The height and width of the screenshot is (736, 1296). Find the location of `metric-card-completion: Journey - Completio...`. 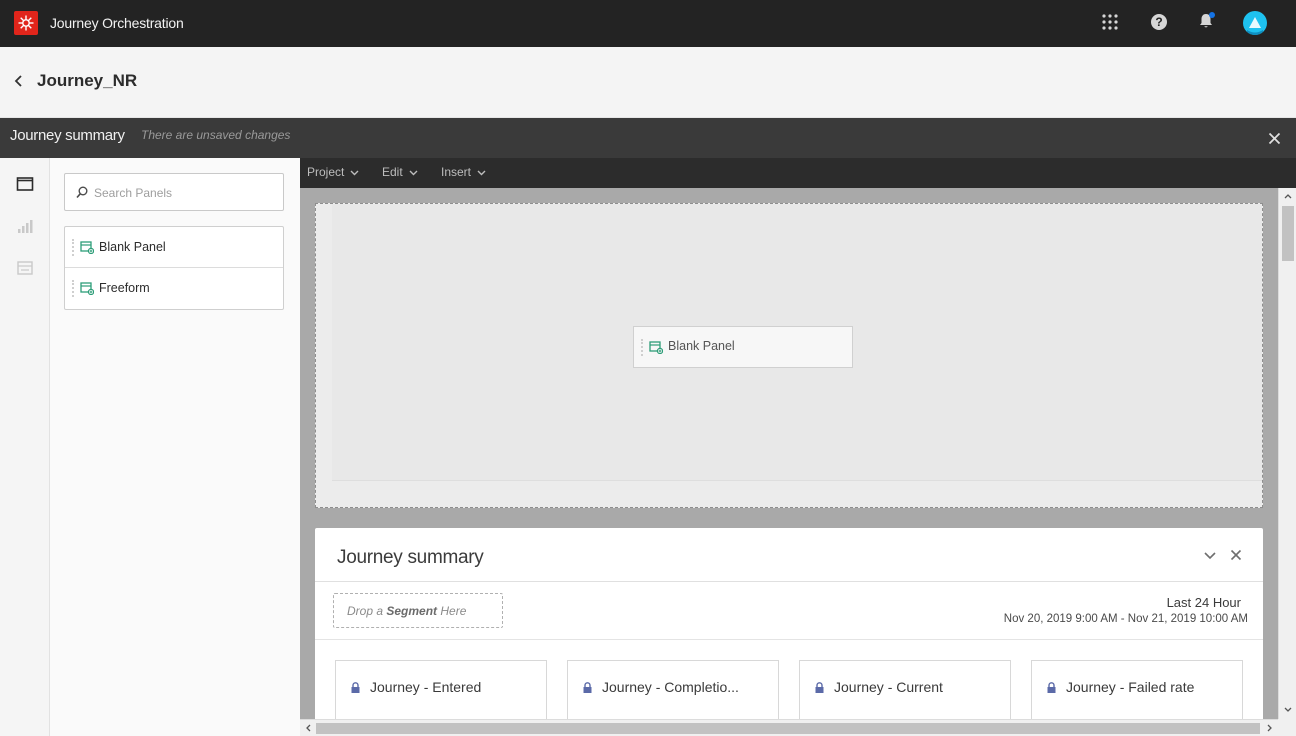

metric-card-completion: Journey - Completio... is located at coordinates (673, 689).